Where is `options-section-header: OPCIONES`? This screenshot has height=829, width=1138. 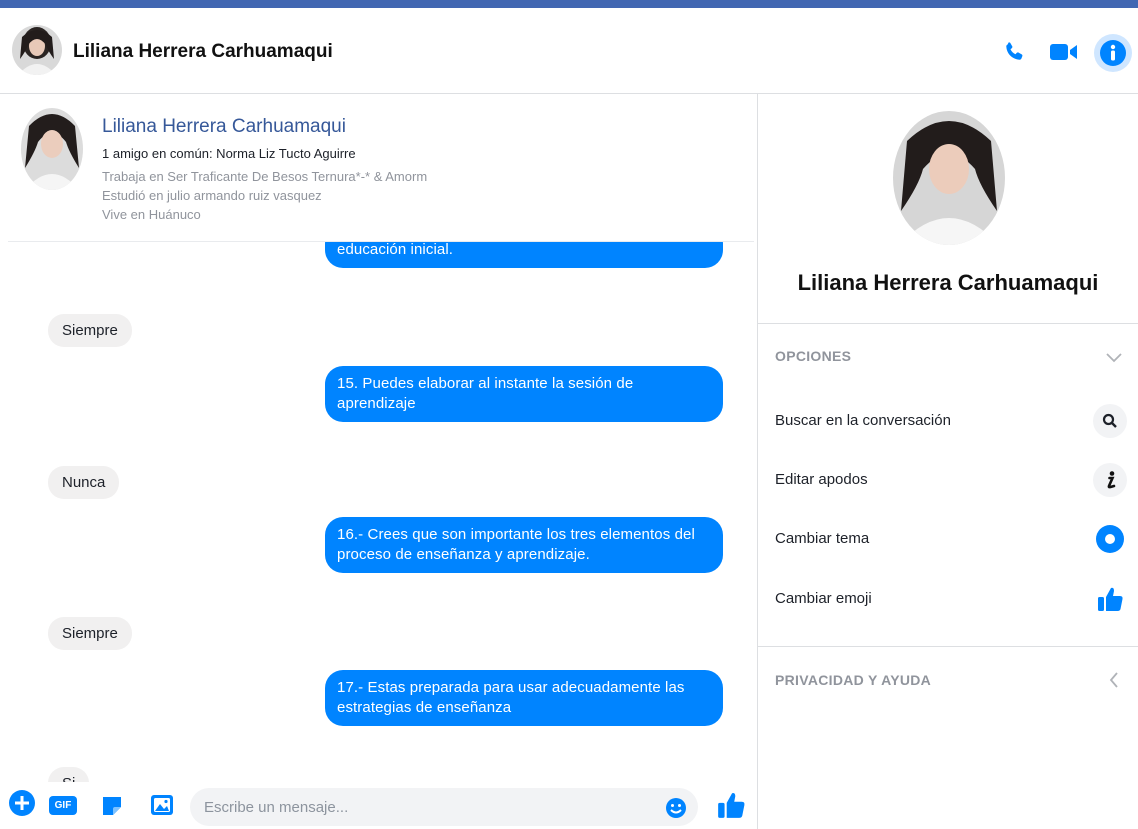
options-section-header: OPCIONES is located at coordinates (813, 356).